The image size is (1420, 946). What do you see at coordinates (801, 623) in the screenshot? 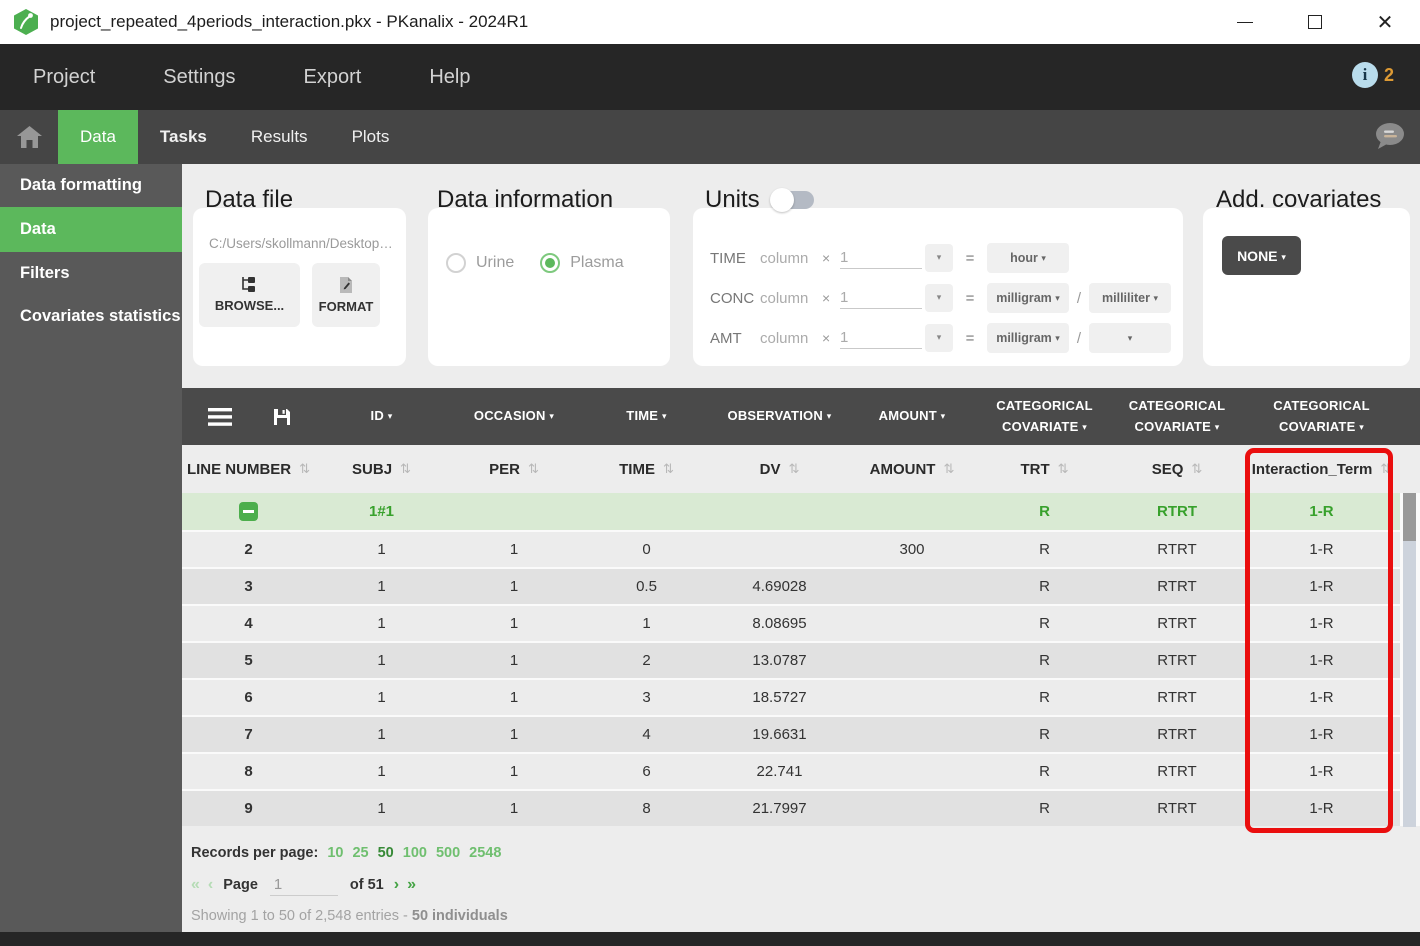
I see `table-row: 4 1 1 1 8.08695 R RTRT 1-R` at bounding box center [801, 623].